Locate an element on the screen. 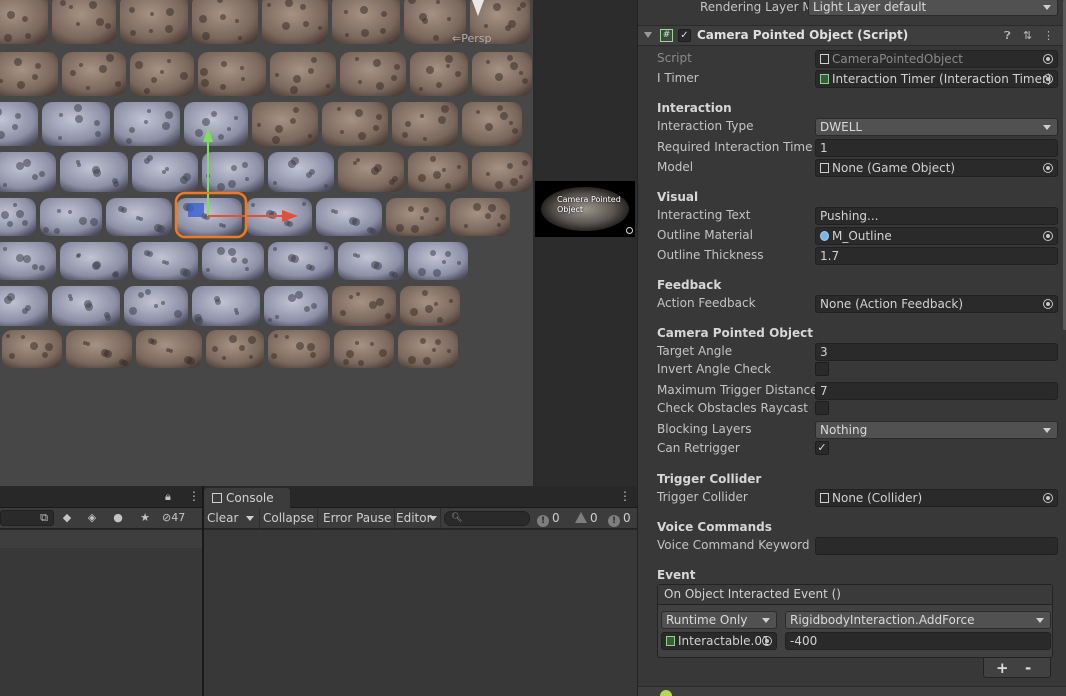 The height and width of the screenshot is (696, 1066). console-search-input: 🔍︎ is located at coordinates (487, 518).